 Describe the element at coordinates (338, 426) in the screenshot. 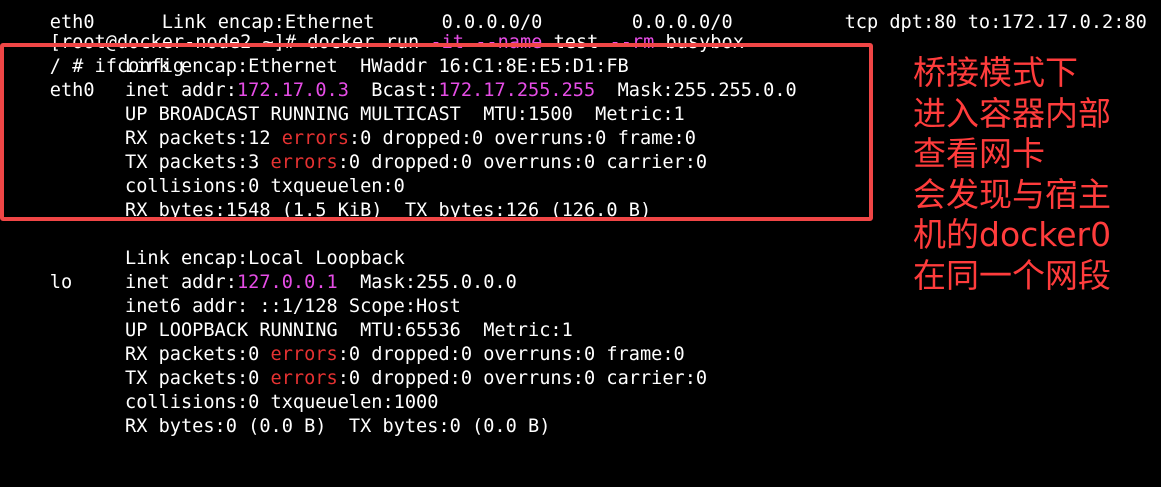

I see `lo-line-8: RX bytes:0 (0.0 B) TX bytes:0 (0.0 B)` at that location.